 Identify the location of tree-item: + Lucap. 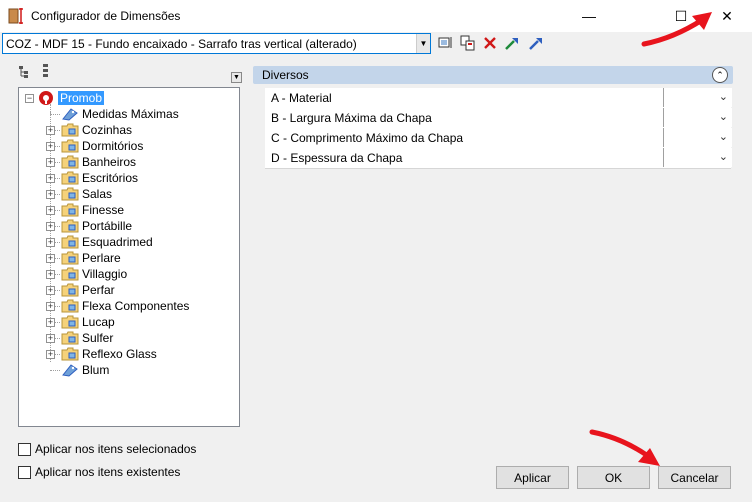
(80, 322).